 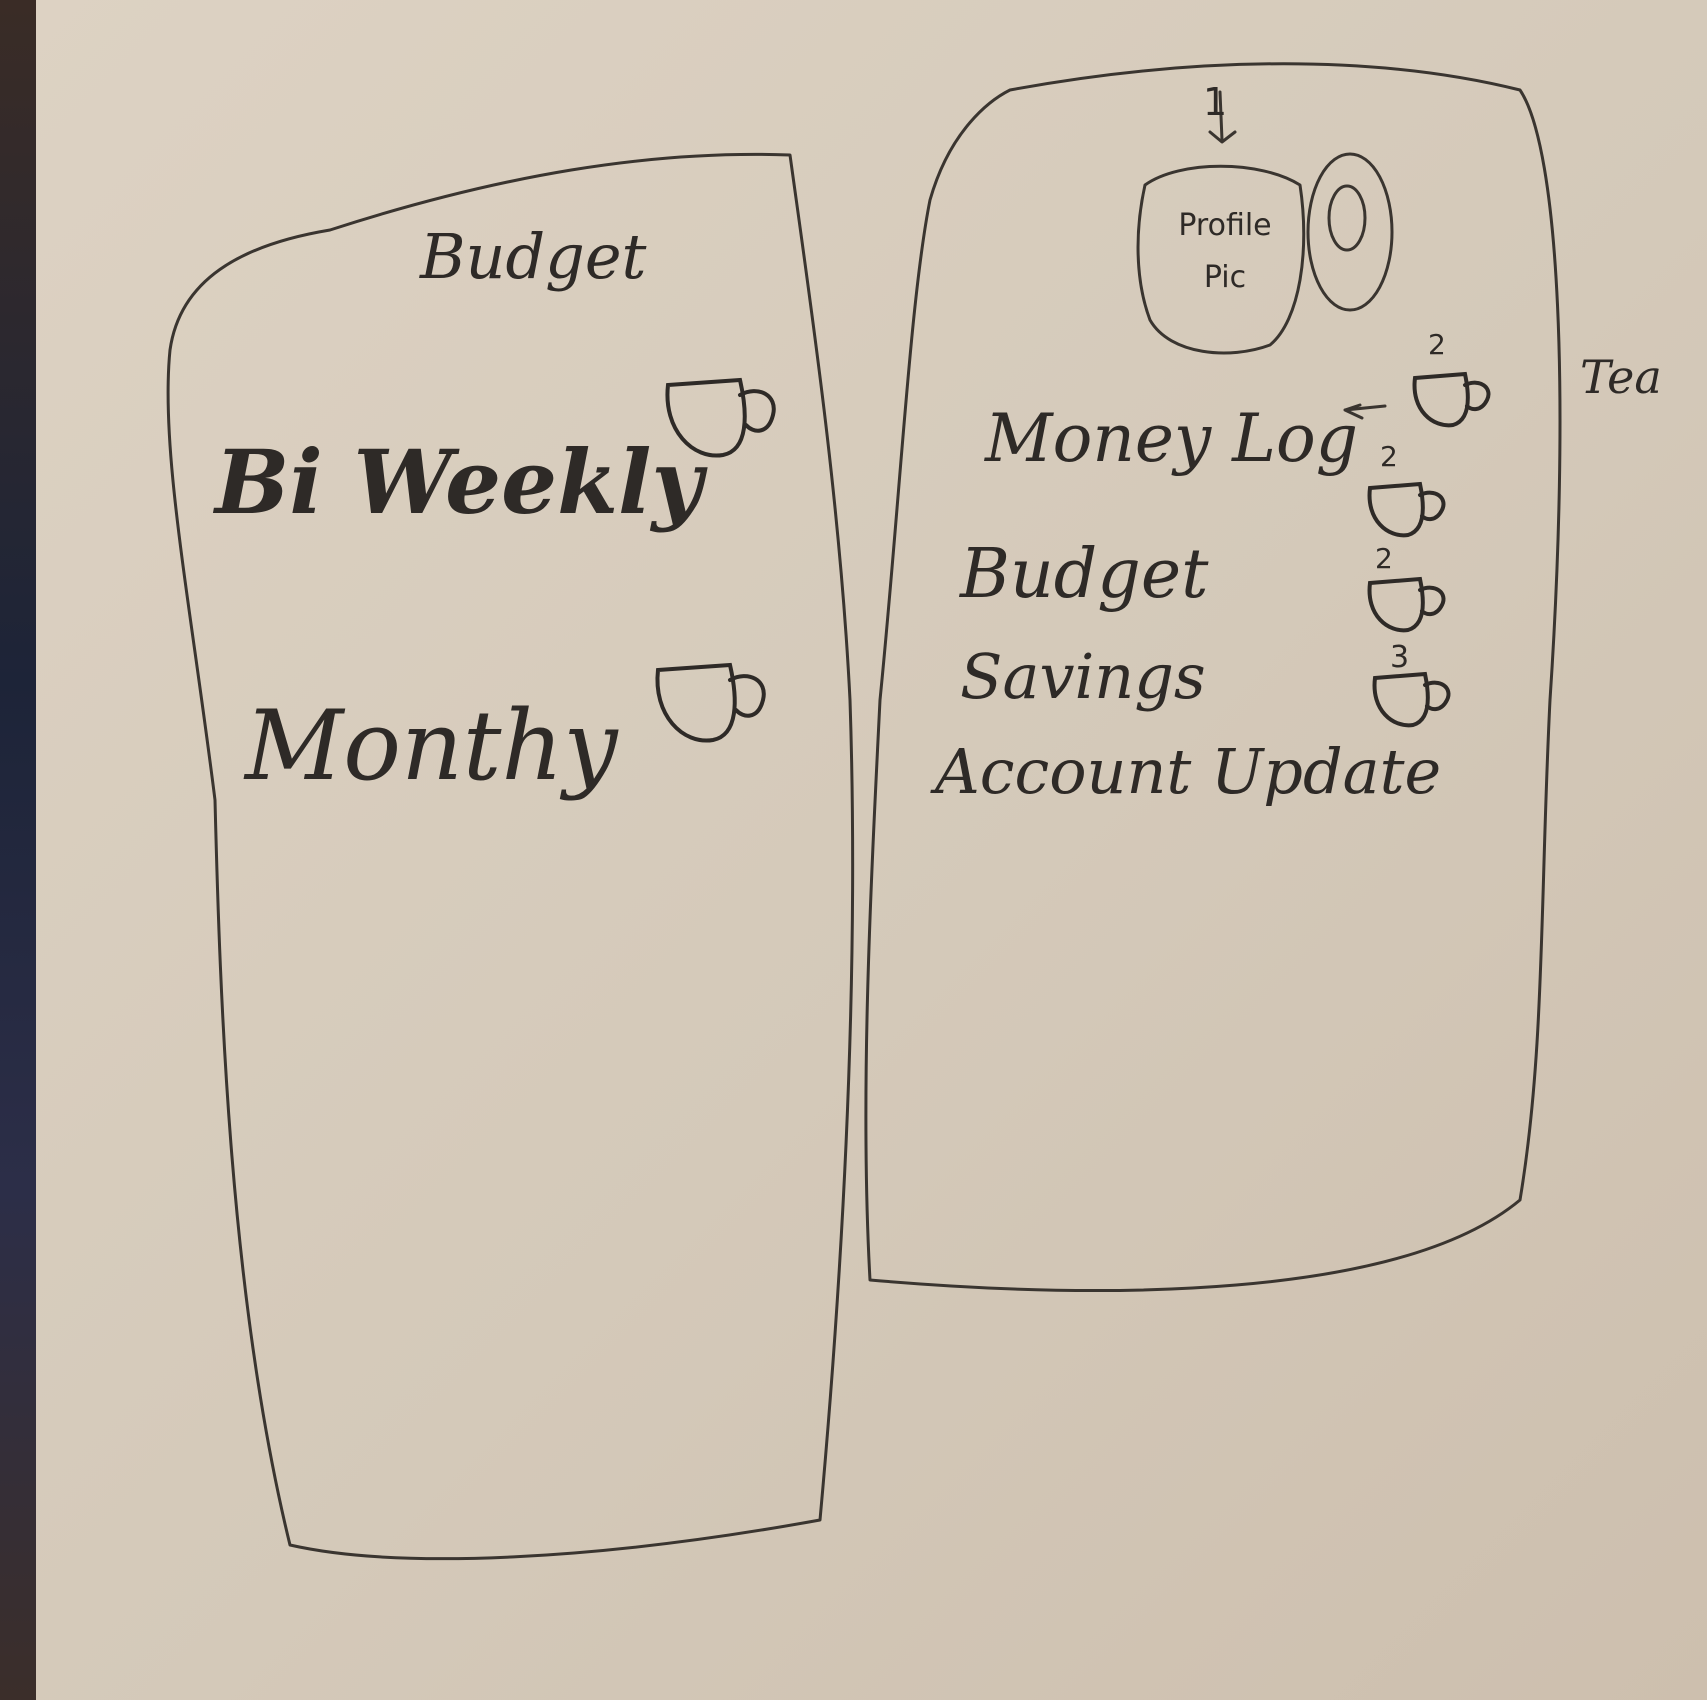 What do you see at coordinates (1215, 102) in the screenshot?
I see `arrow-marker: 1` at bounding box center [1215, 102].